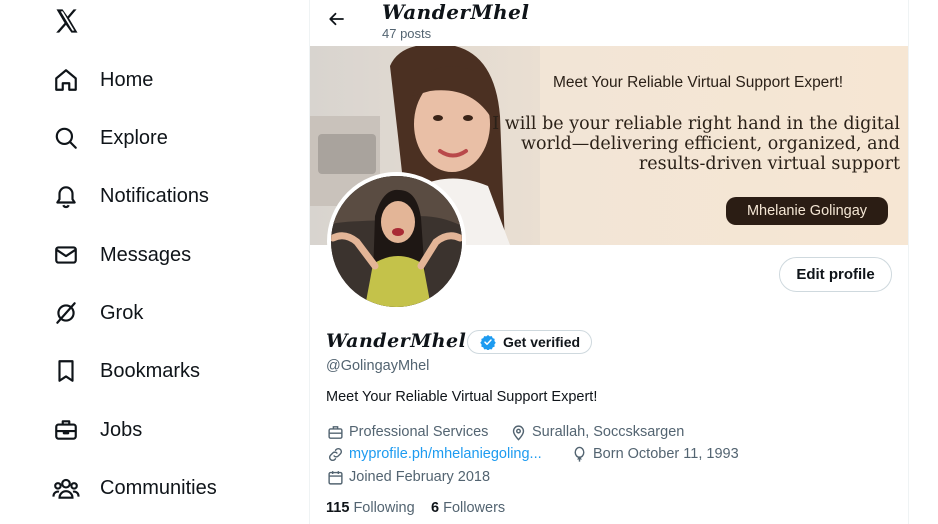 The image size is (938, 524). I want to click on avatar, so click(396, 241).